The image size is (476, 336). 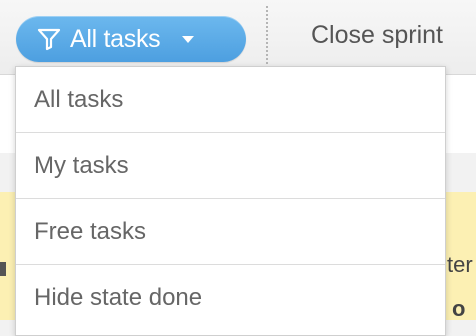 What do you see at coordinates (267, 37) in the screenshot?
I see `toolbar-divider` at bounding box center [267, 37].